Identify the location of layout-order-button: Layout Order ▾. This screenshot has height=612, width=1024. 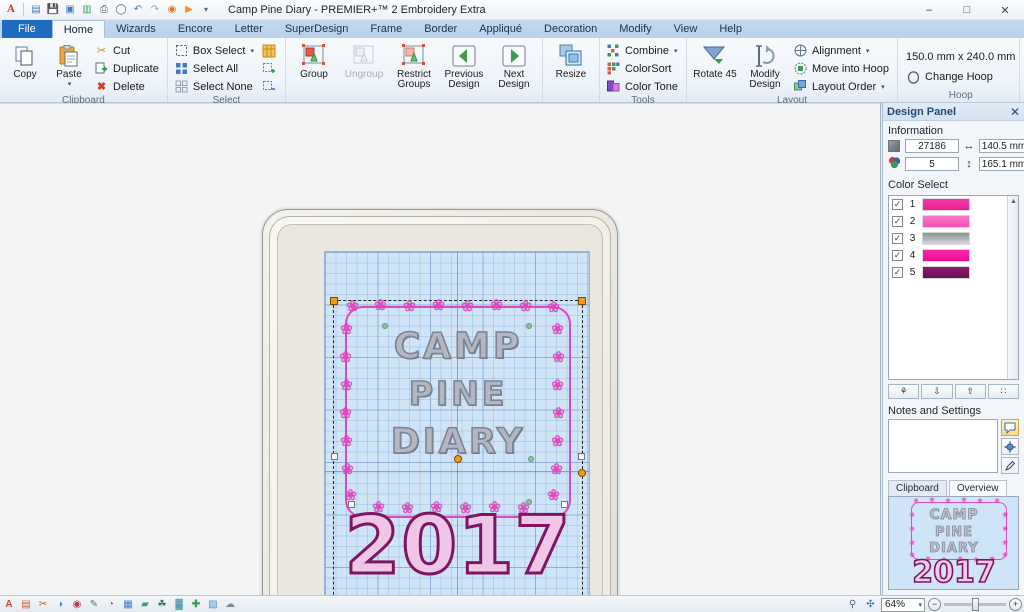
(842, 86).